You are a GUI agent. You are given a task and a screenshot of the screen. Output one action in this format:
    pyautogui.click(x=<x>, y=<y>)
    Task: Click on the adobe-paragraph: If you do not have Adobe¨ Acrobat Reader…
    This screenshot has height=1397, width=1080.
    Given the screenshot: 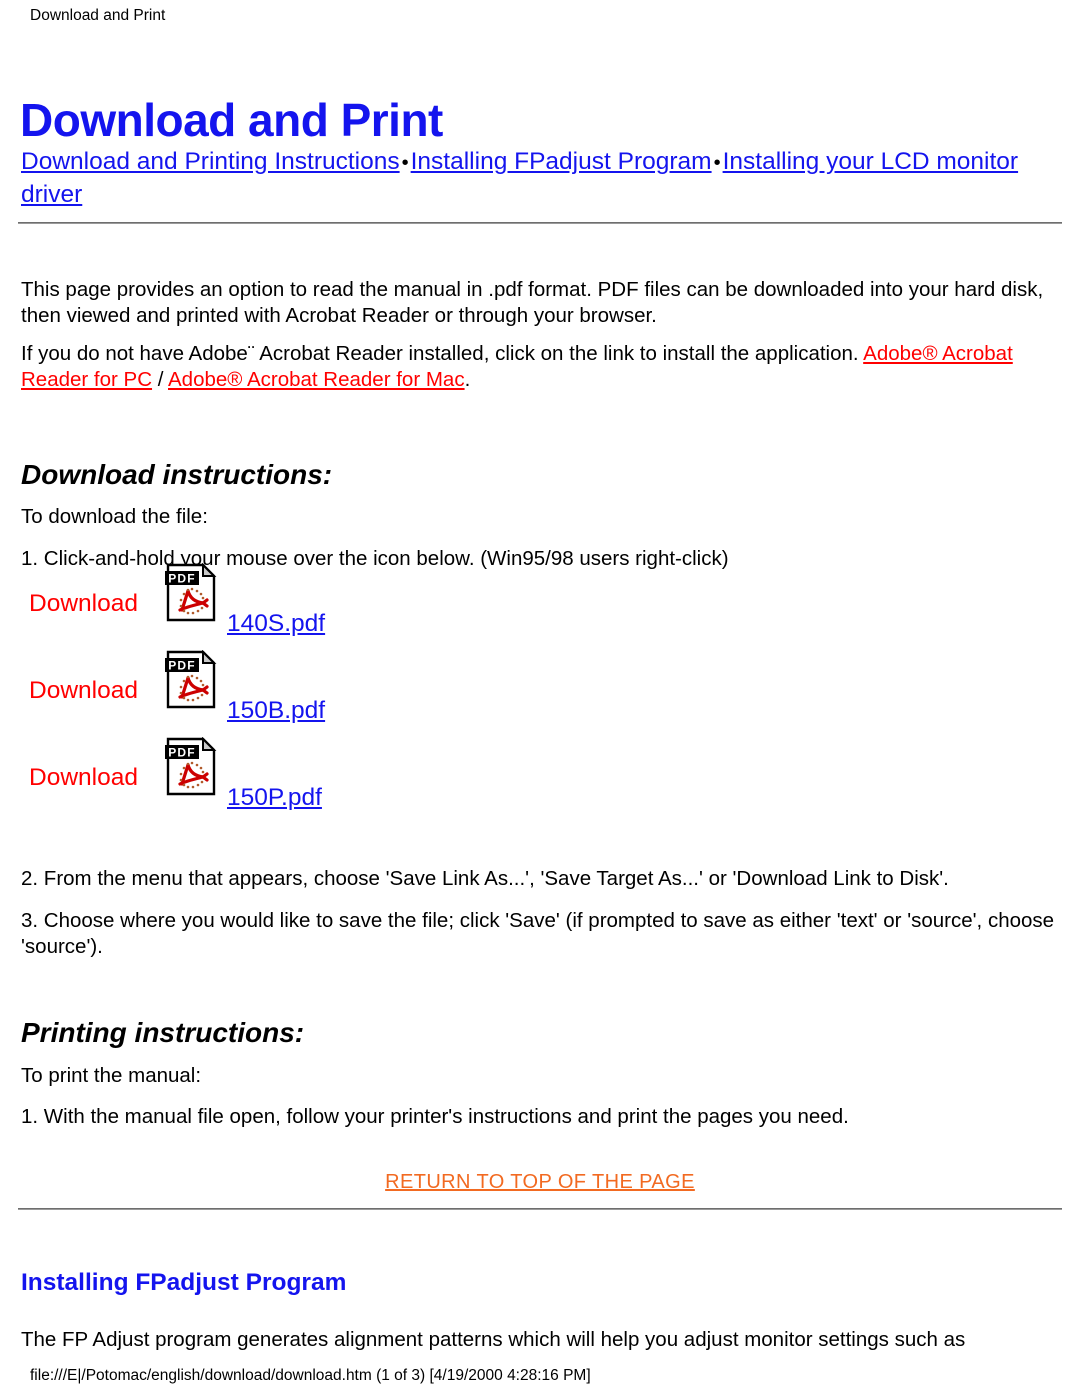 What is the action you would take?
    pyautogui.click(x=543, y=367)
    